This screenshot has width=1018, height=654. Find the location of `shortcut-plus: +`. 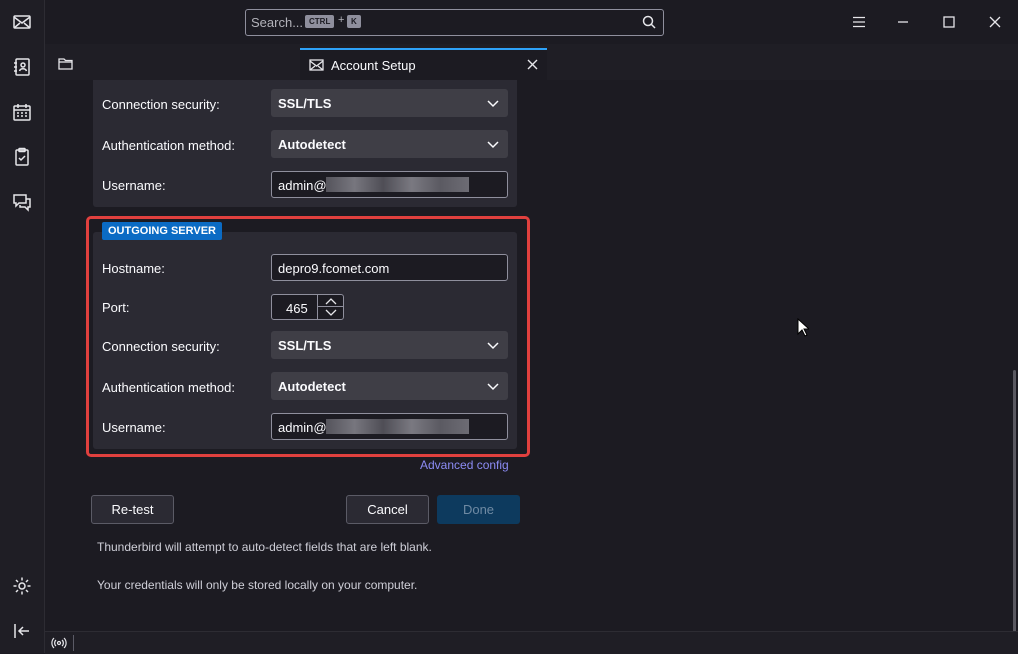

shortcut-plus: + is located at coordinates (341, 20).